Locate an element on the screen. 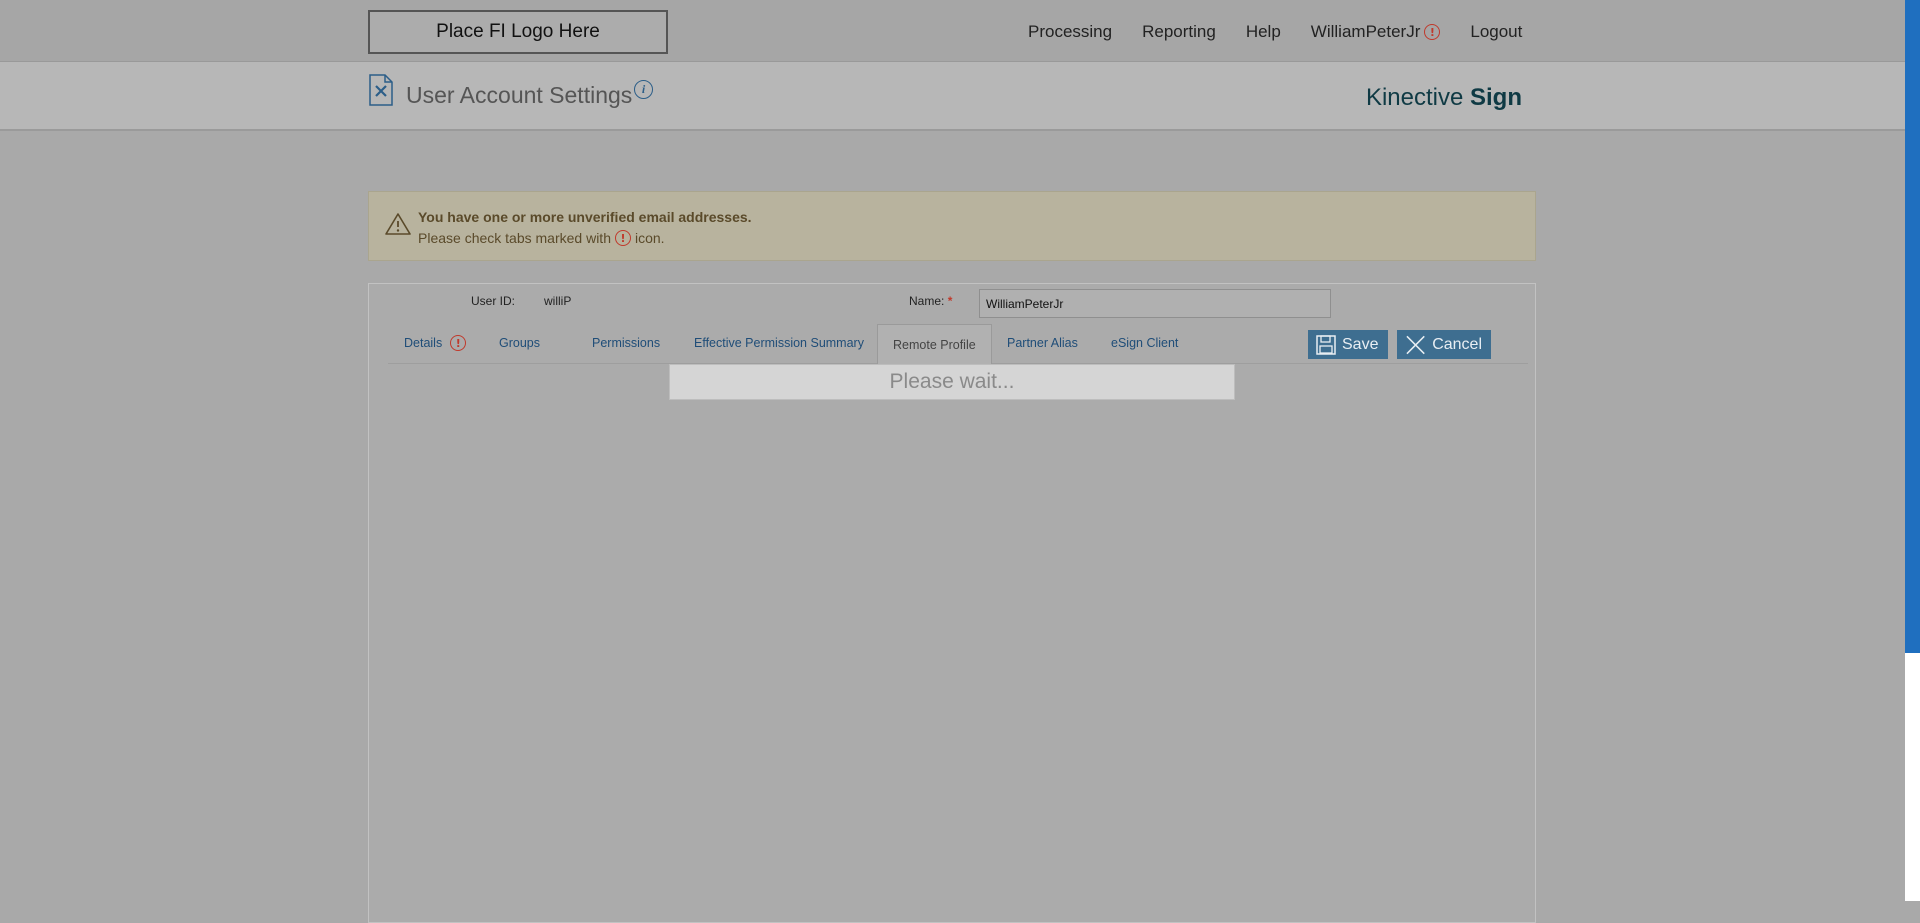 Image resolution: width=1920 pixels, height=923 pixels. scrollbar-thumb is located at coordinates (1912, 326).